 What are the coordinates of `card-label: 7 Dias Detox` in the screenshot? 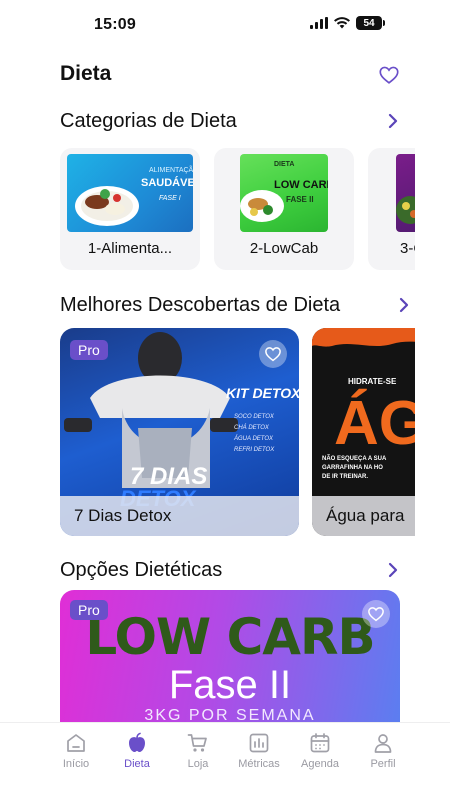 It's located at (123, 515).